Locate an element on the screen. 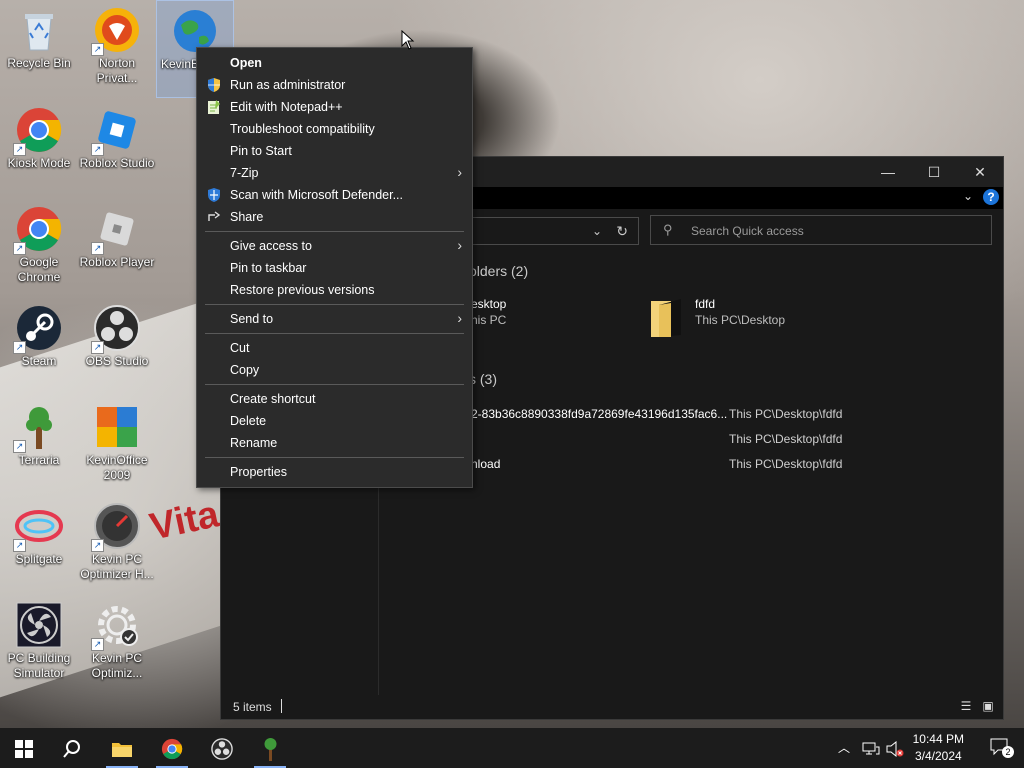  desktop-icon-label: Roblox Studio is located at coordinates (117, 163).